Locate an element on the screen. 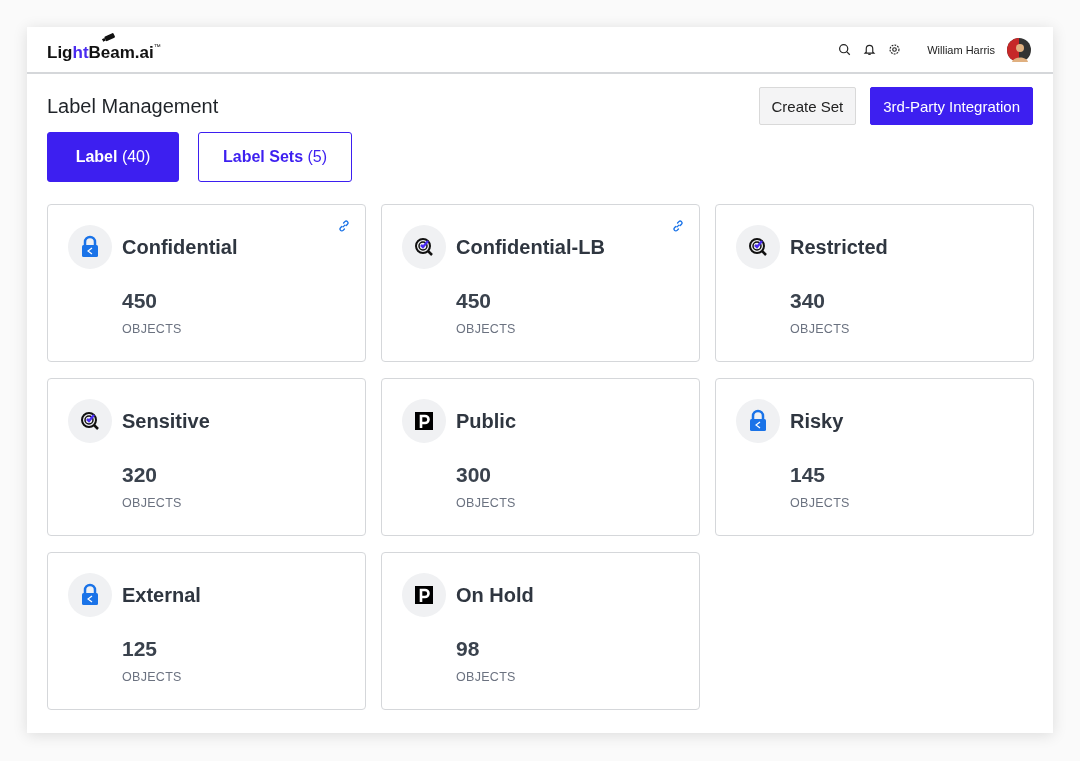 The width and height of the screenshot is (1080, 761). object-count: 320 is located at coordinates (140, 475).